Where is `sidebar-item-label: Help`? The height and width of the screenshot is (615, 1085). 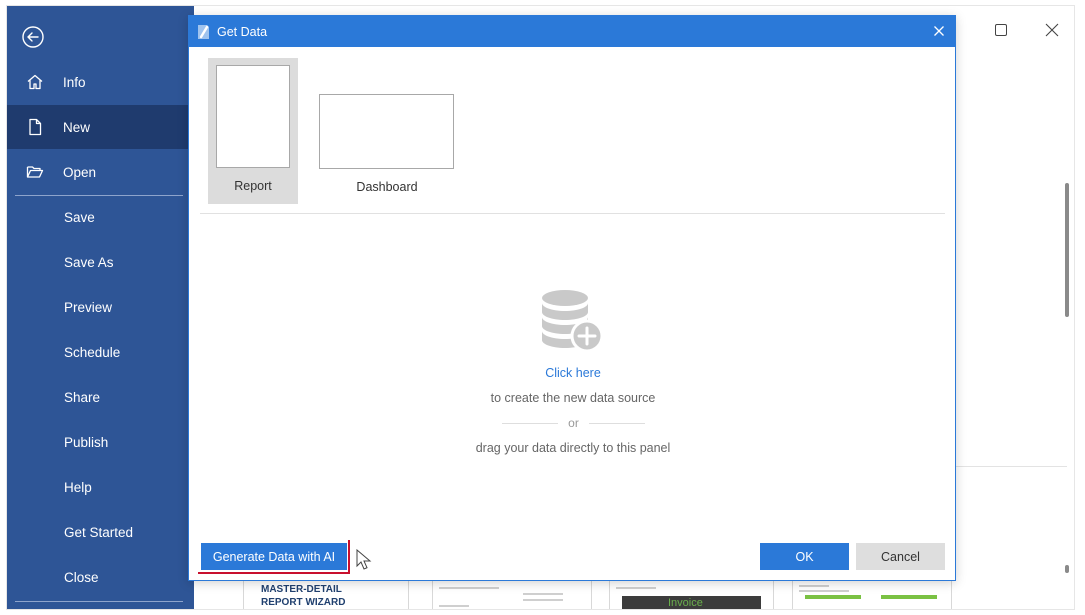 sidebar-item-label: Help is located at coordinates (78, 487).